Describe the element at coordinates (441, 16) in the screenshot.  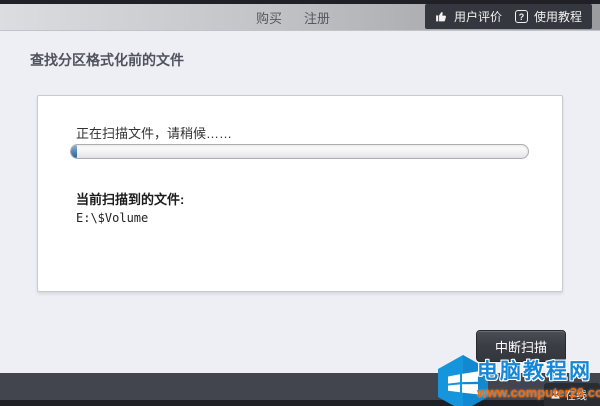
I see `thumbs-up-icon` at that location.